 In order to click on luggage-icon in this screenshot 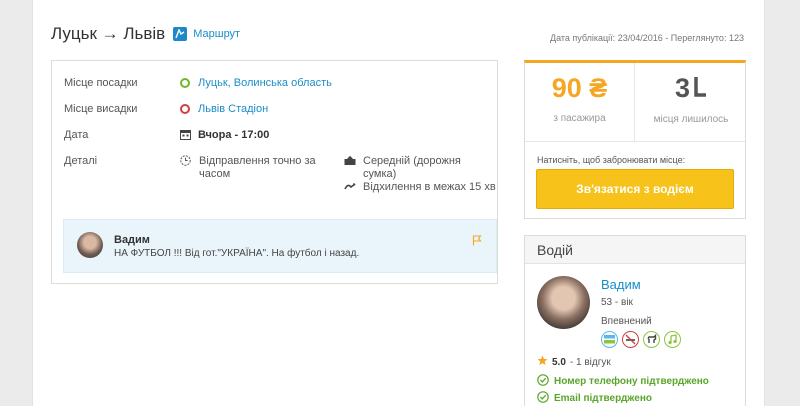, I will do `click(350, 168)`.